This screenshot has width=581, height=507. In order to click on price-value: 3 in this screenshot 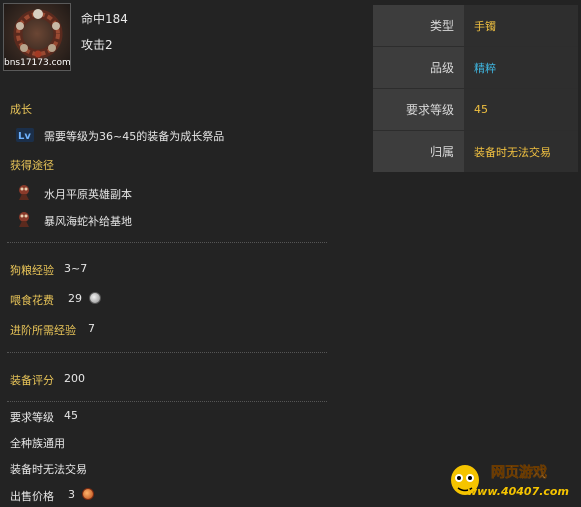, I will do `click(71, 494)`.